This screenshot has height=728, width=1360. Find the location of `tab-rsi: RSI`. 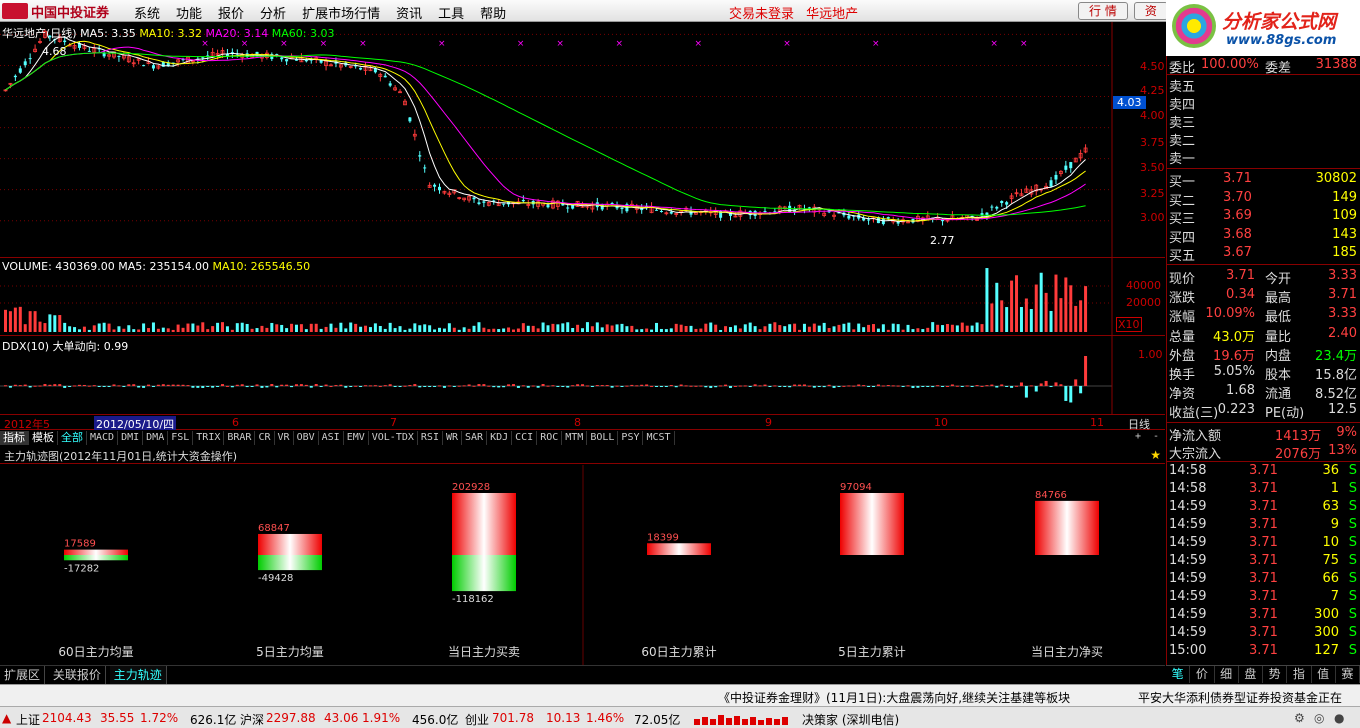

tab-rsi: RSI is located at coordinates (430, 438).